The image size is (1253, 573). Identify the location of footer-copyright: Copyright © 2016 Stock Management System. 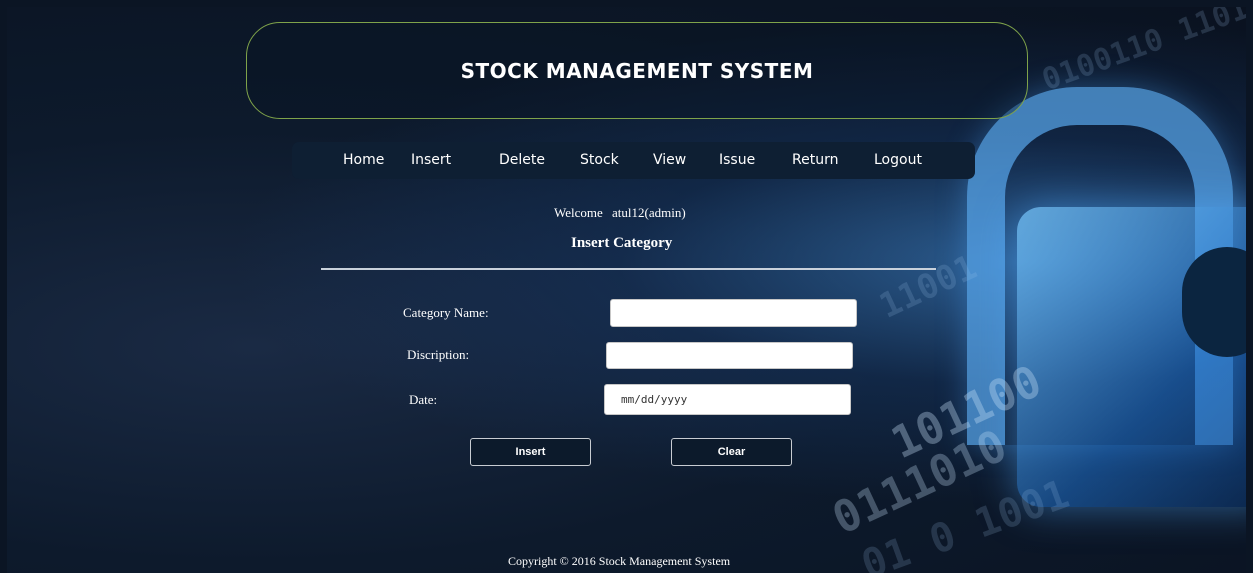
(619, 561).